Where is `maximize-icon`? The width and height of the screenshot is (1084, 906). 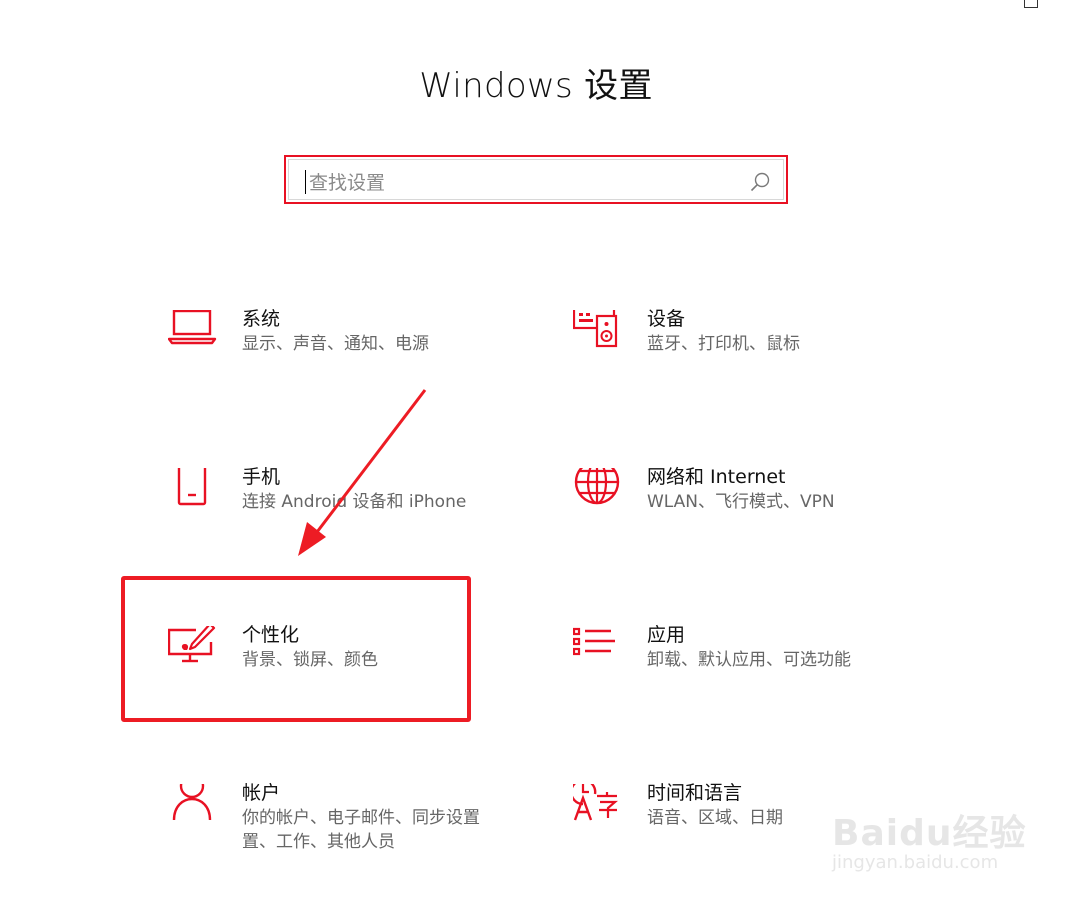 maximize-icon is located at coordinates (1031, 4).